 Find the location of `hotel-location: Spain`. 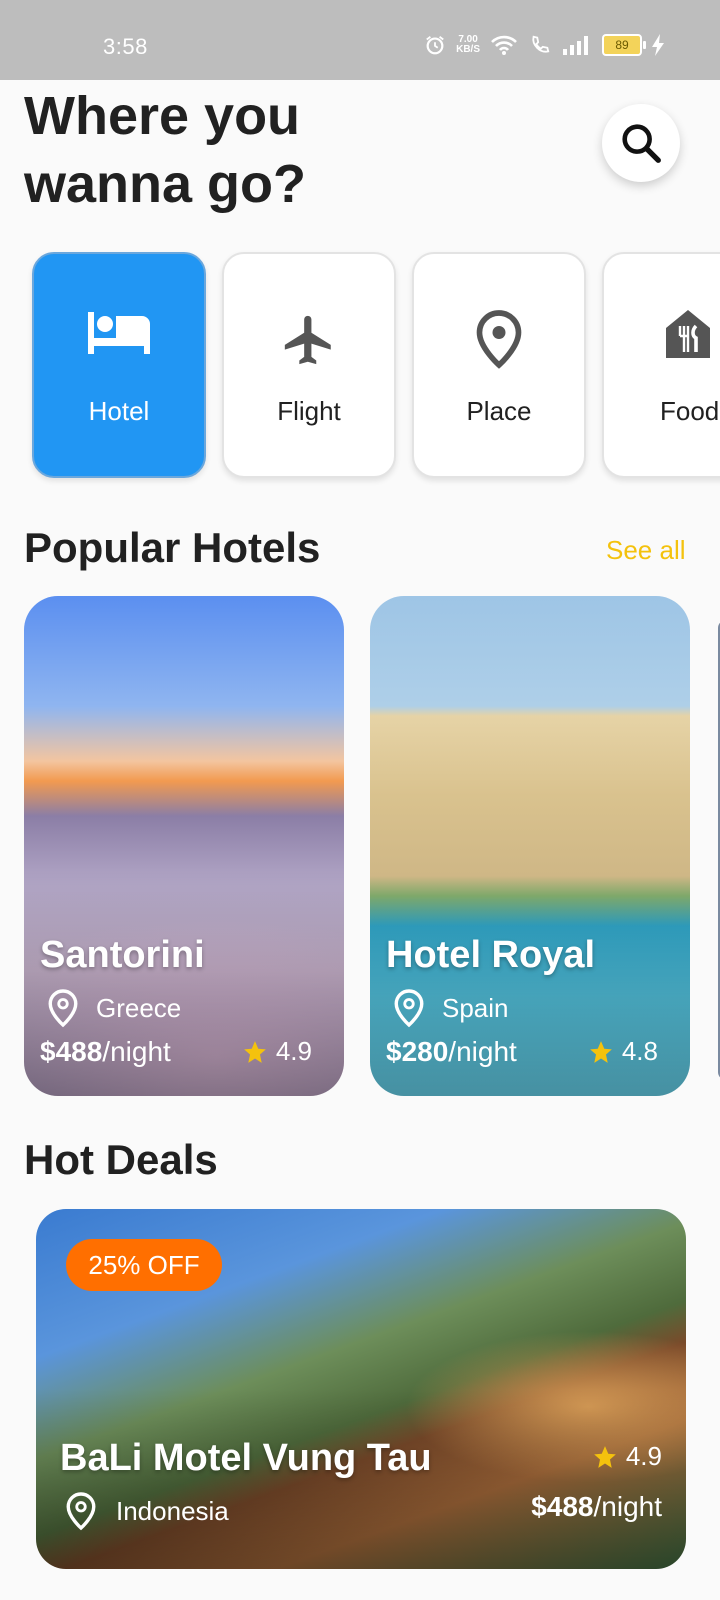

hotel-location: Spain is located at coordinates (450, 1008).